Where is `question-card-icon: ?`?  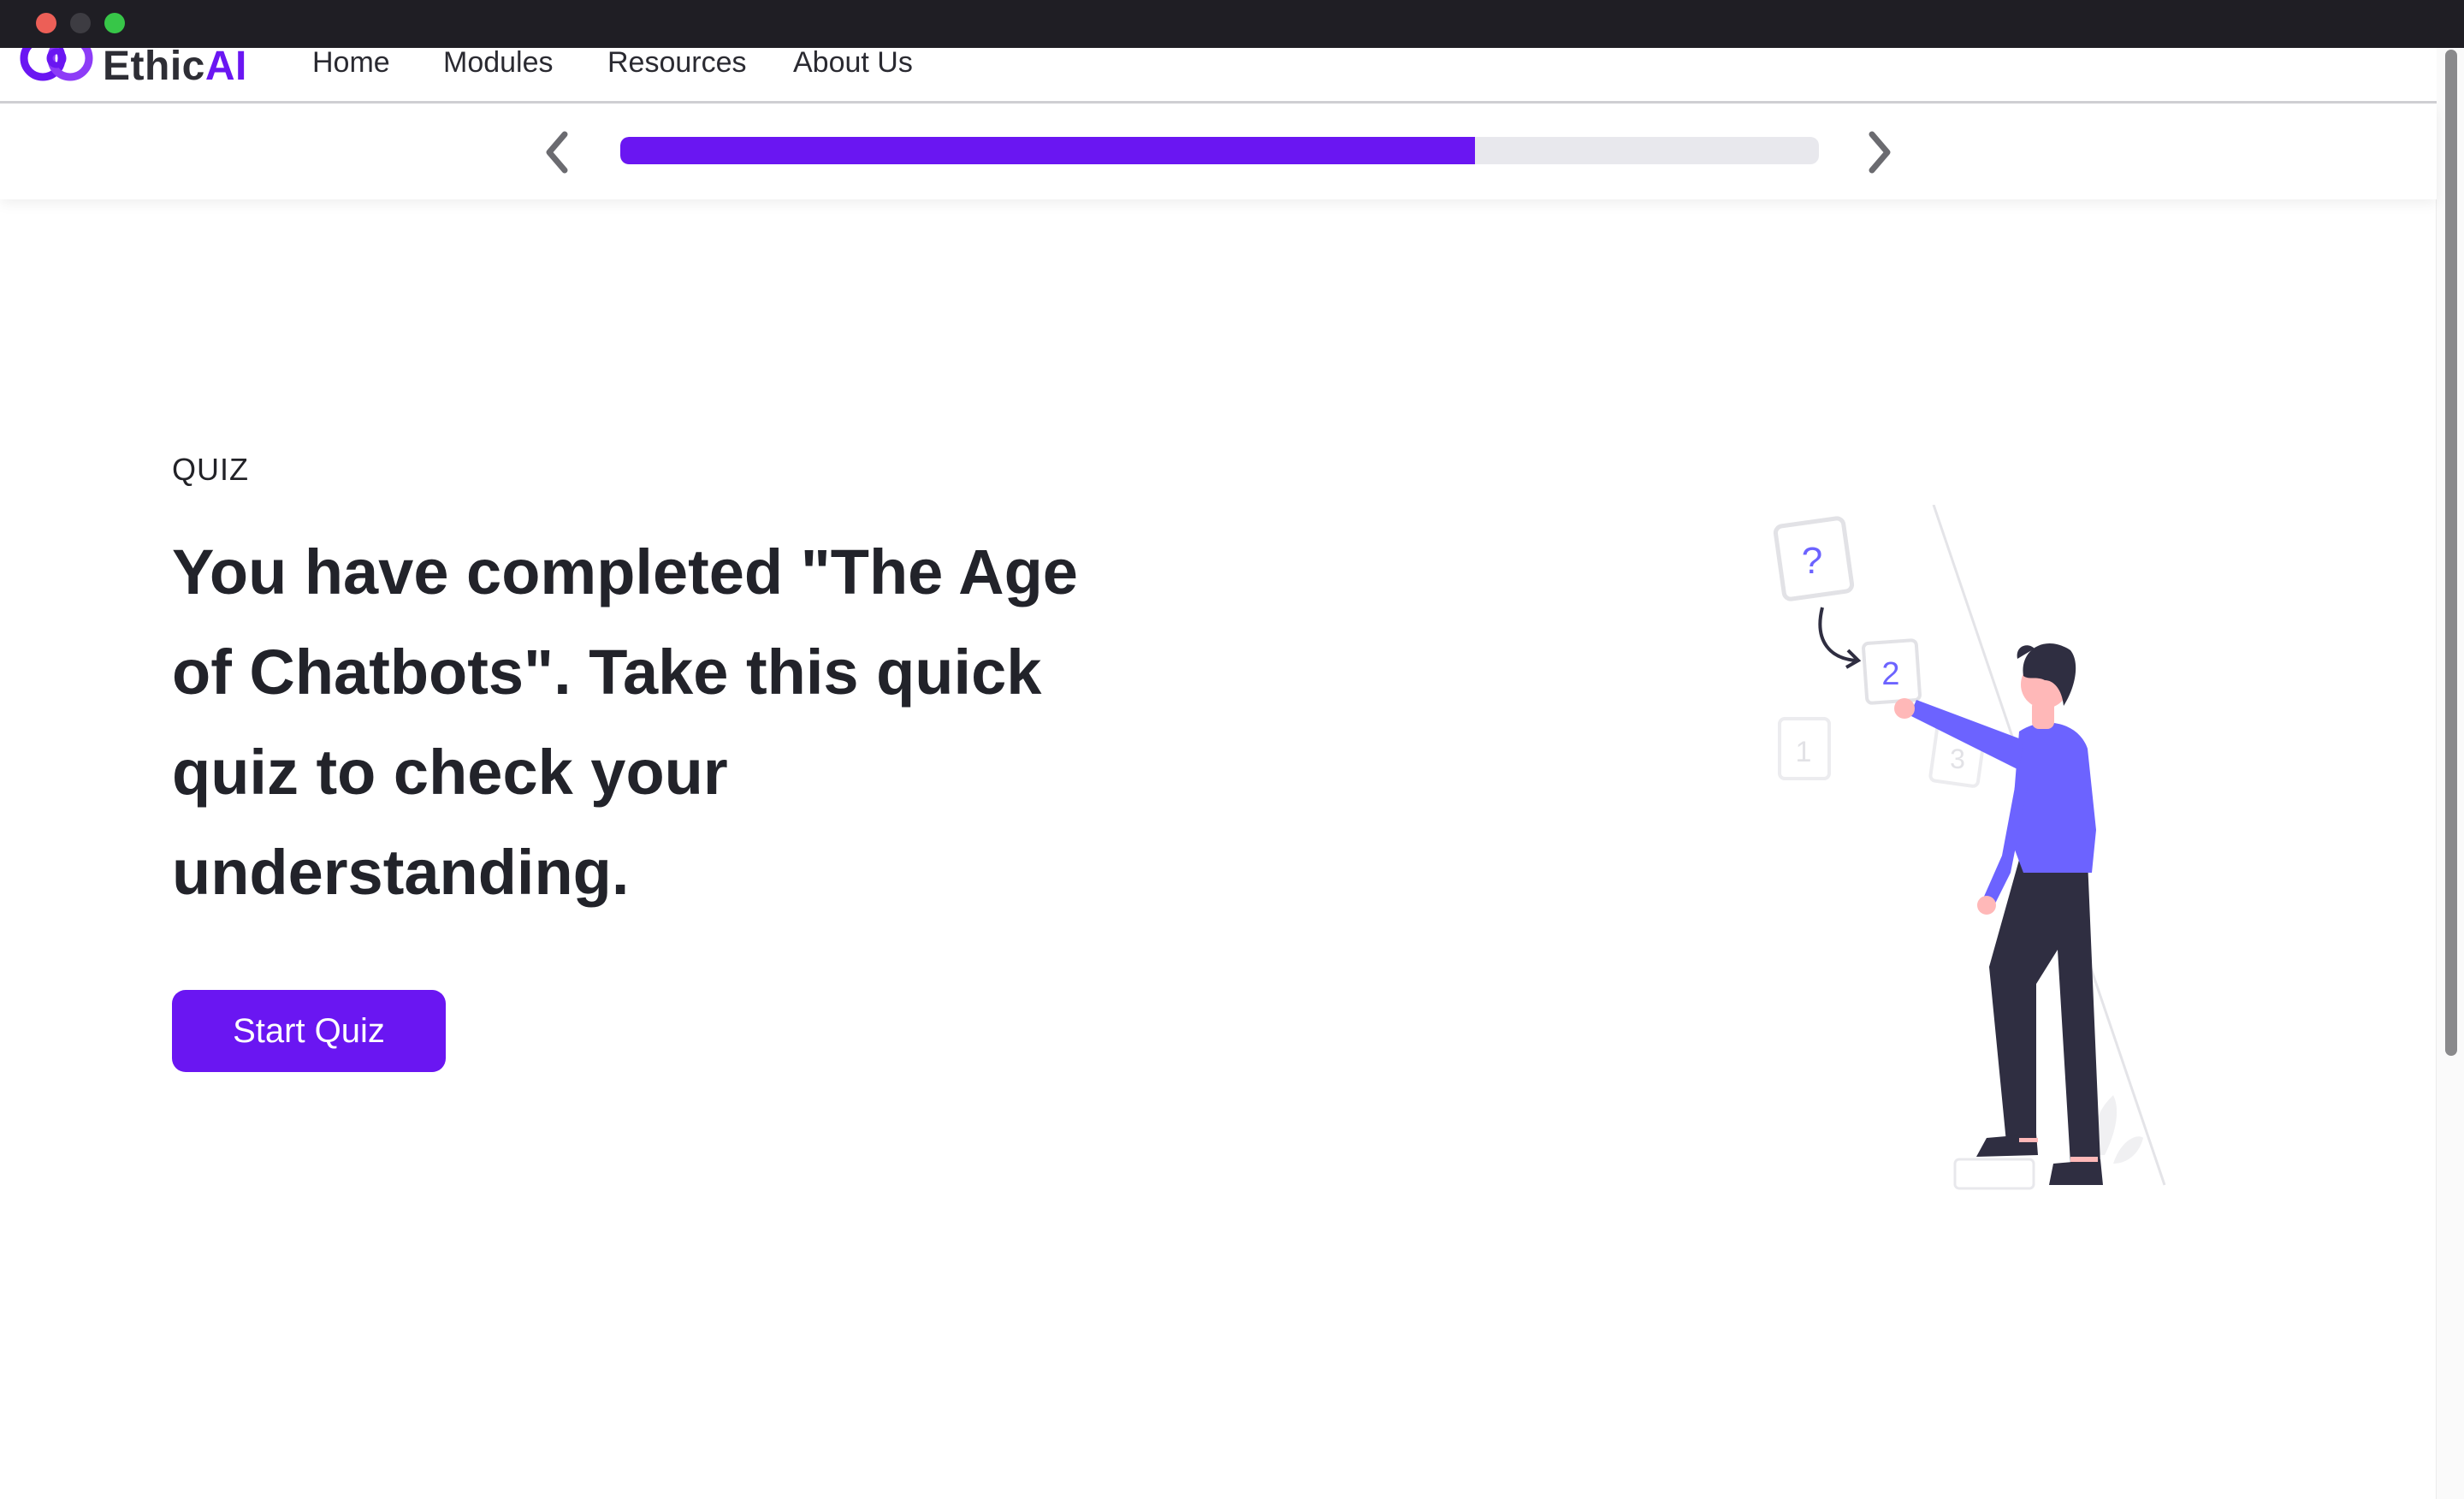 question-card-icon: ? is located at coordinates (1814, 559).